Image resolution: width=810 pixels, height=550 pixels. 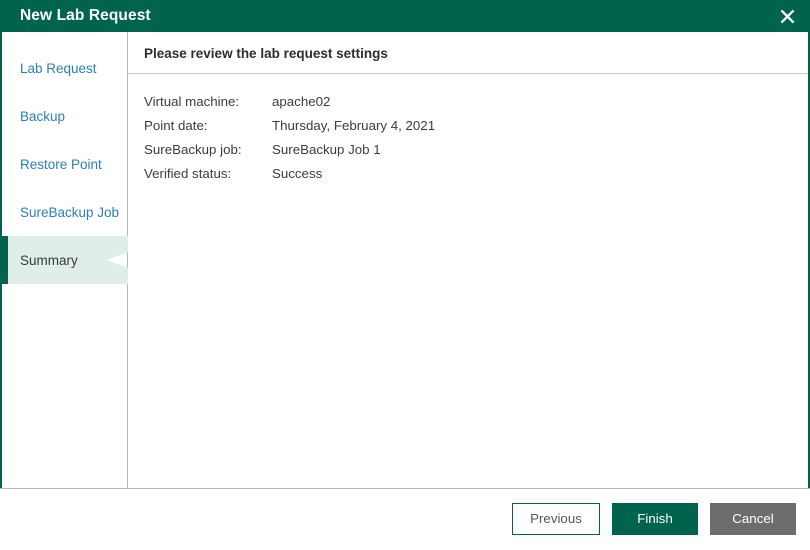 What do you see at coordinates (297, 173) in the screenshot?
I see `field-value: Success` at bounding box center [297, 173].